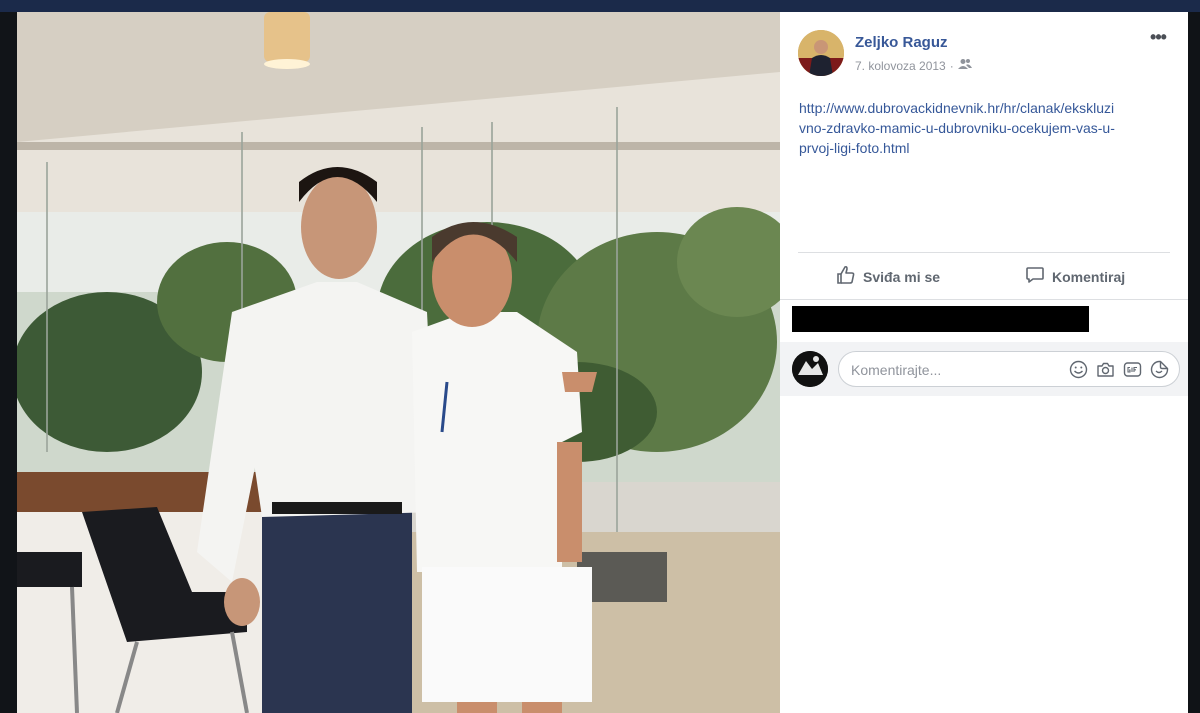  I want to click on comment-tools, so click(1119, 369).